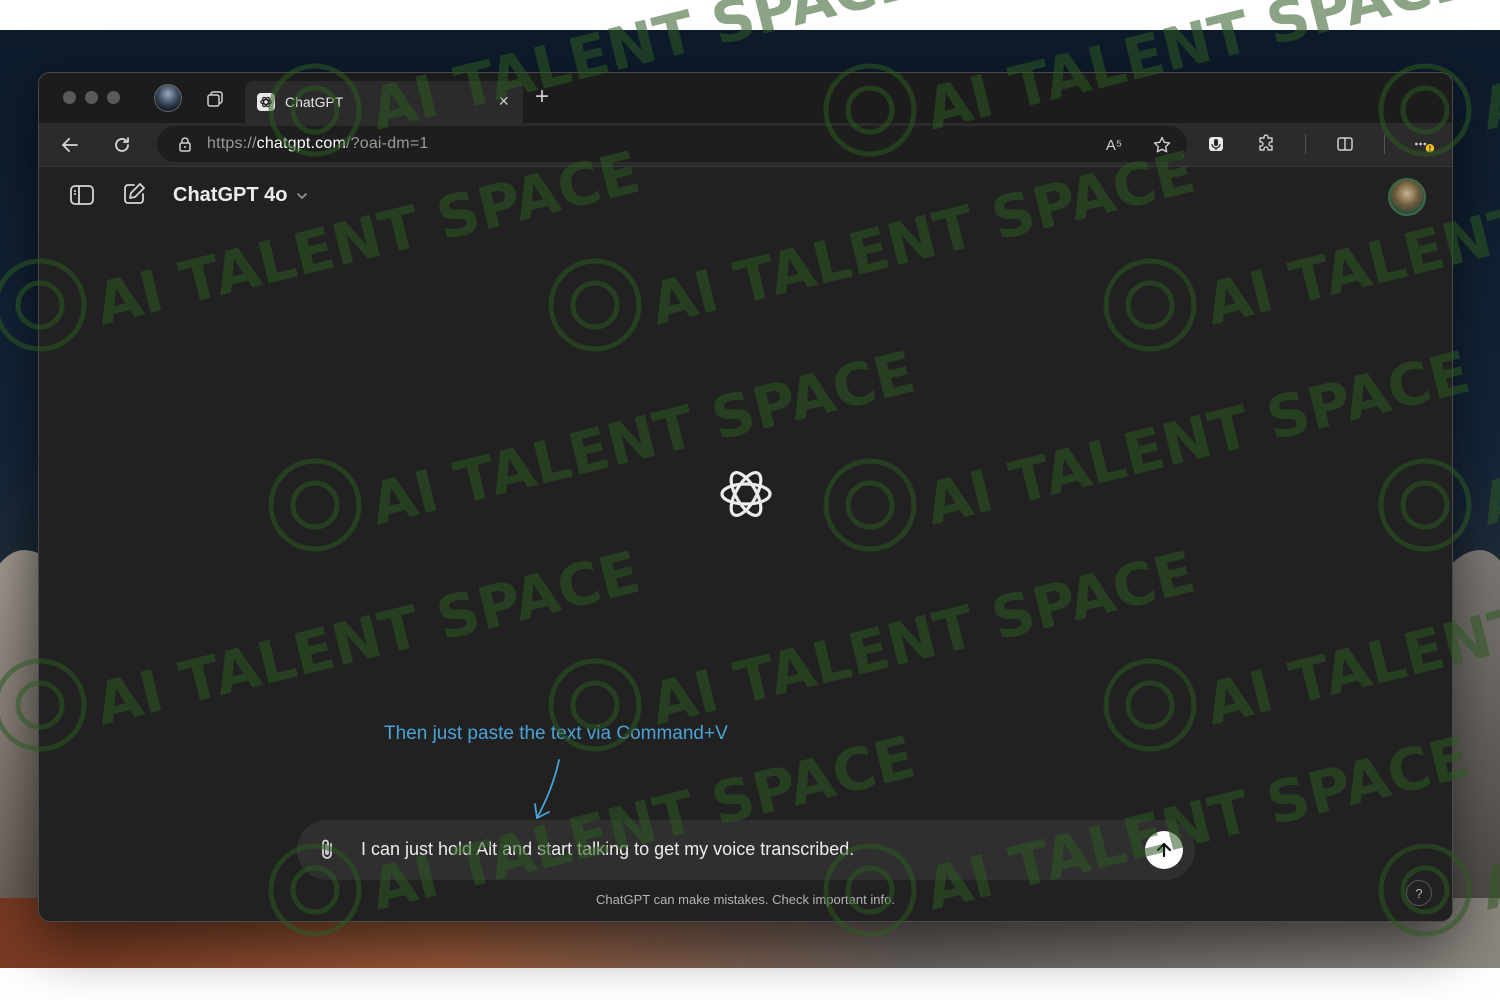  Describe the element at coordinates (314, 102) in the screenshot. I see `tab-title: ChatGPT` at that location.